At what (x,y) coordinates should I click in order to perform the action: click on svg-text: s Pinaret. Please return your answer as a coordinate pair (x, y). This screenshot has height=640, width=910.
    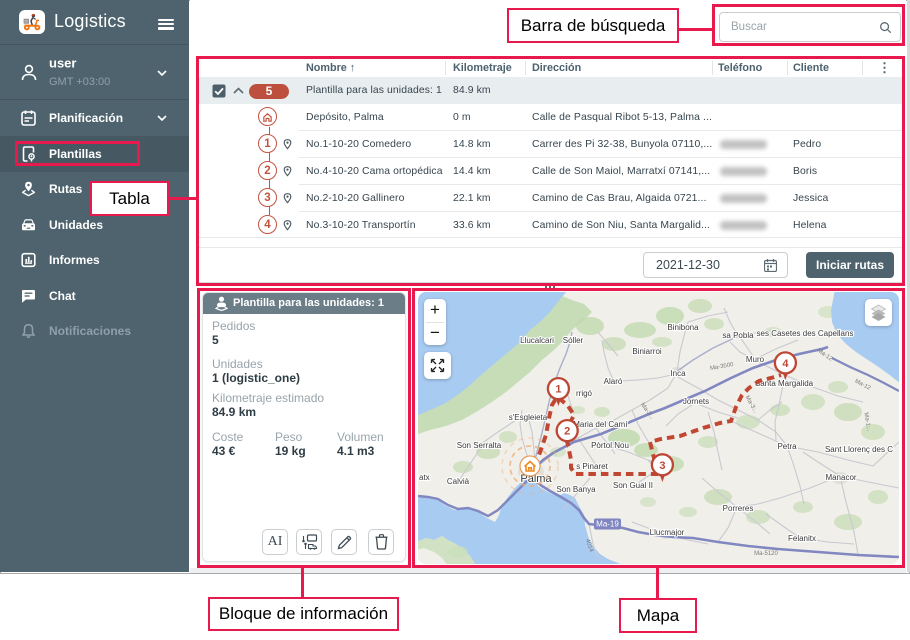
    Looking at the image, I should click on (592, 466).